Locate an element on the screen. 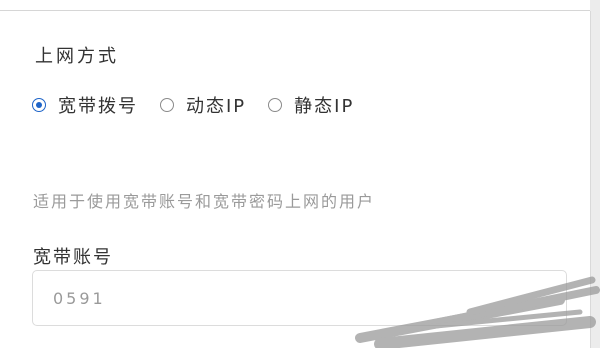 This screenshot has height=348, width=600. radio-option-pppoe: 宽带拨号 is located at coordinates (85, 105).